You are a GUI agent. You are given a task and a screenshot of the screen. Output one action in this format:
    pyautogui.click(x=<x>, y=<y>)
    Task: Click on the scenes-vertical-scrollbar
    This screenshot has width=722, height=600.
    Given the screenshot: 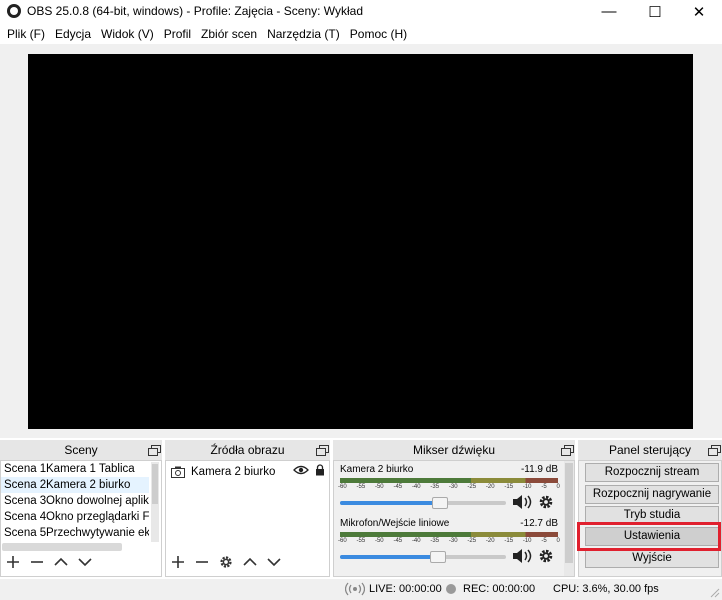 What is the action you would take?
    pyautogui.click(x=155, y=502)
    